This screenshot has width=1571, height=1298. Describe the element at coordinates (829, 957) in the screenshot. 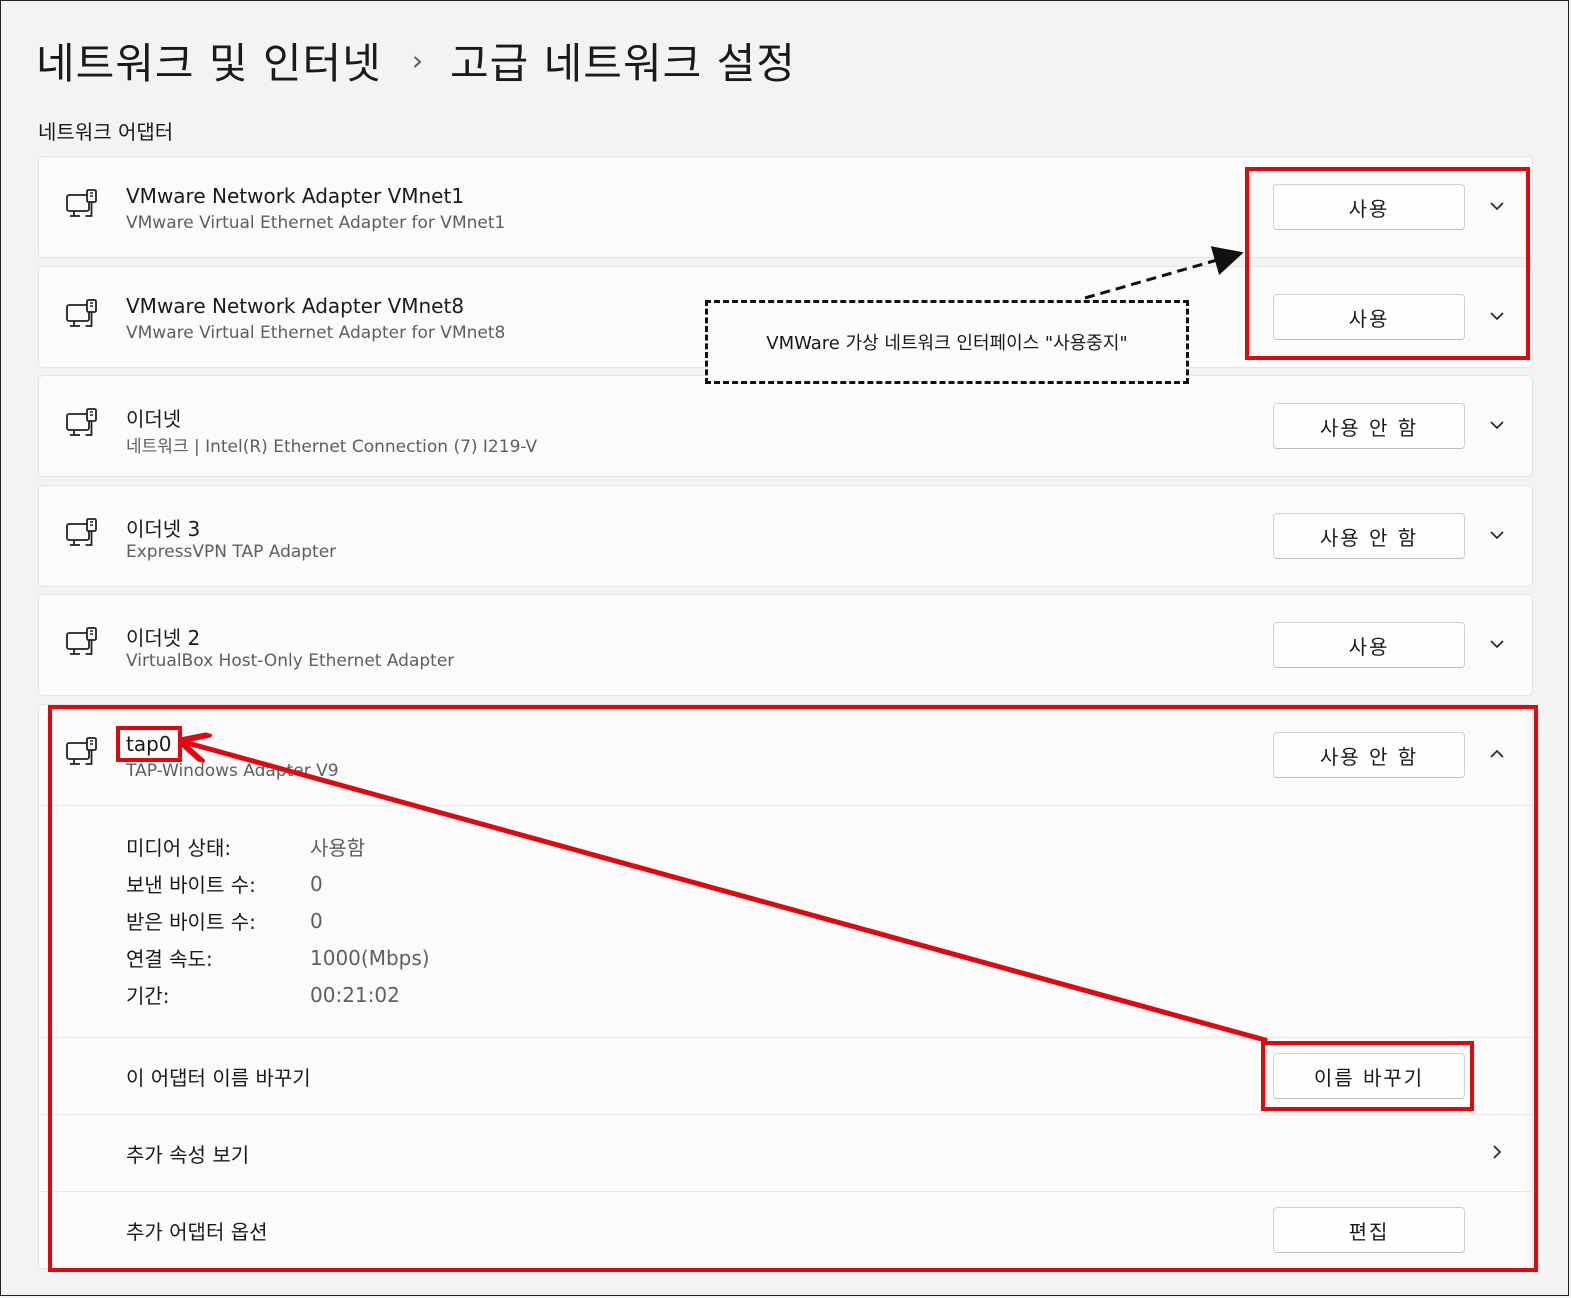

I see `detail-row: 연결 속도: 1000(Mbps)` at that location.